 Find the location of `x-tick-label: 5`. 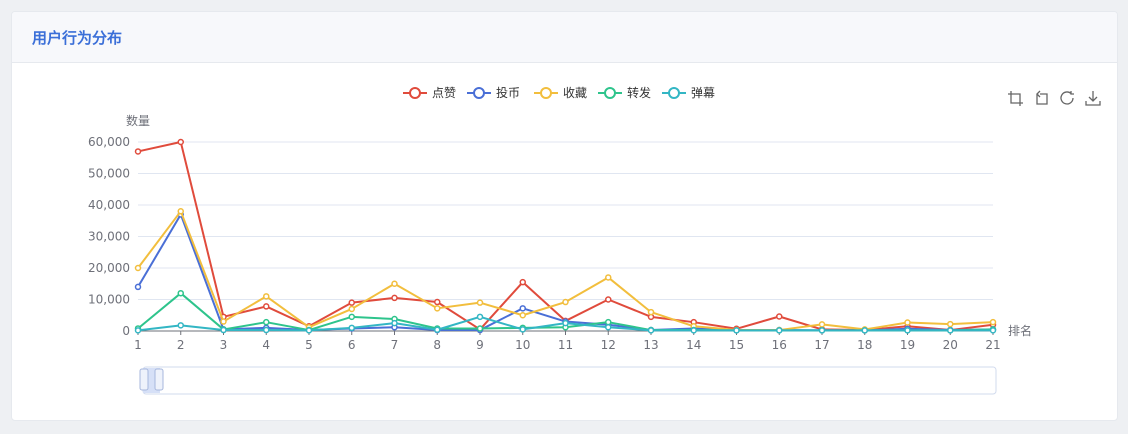

x-tick-label: 5 is located at coordinates (309, 345).